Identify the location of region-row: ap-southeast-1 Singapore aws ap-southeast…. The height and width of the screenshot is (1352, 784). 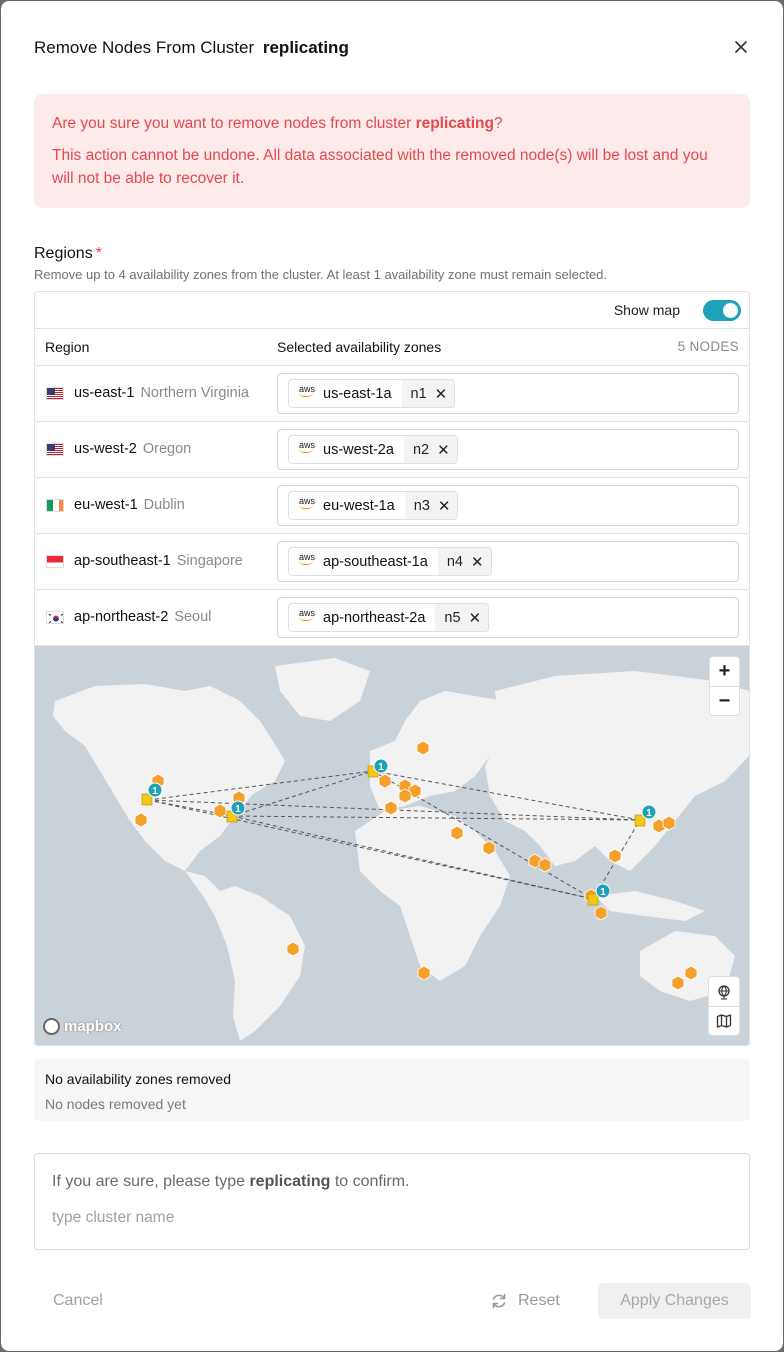
(392, 562).